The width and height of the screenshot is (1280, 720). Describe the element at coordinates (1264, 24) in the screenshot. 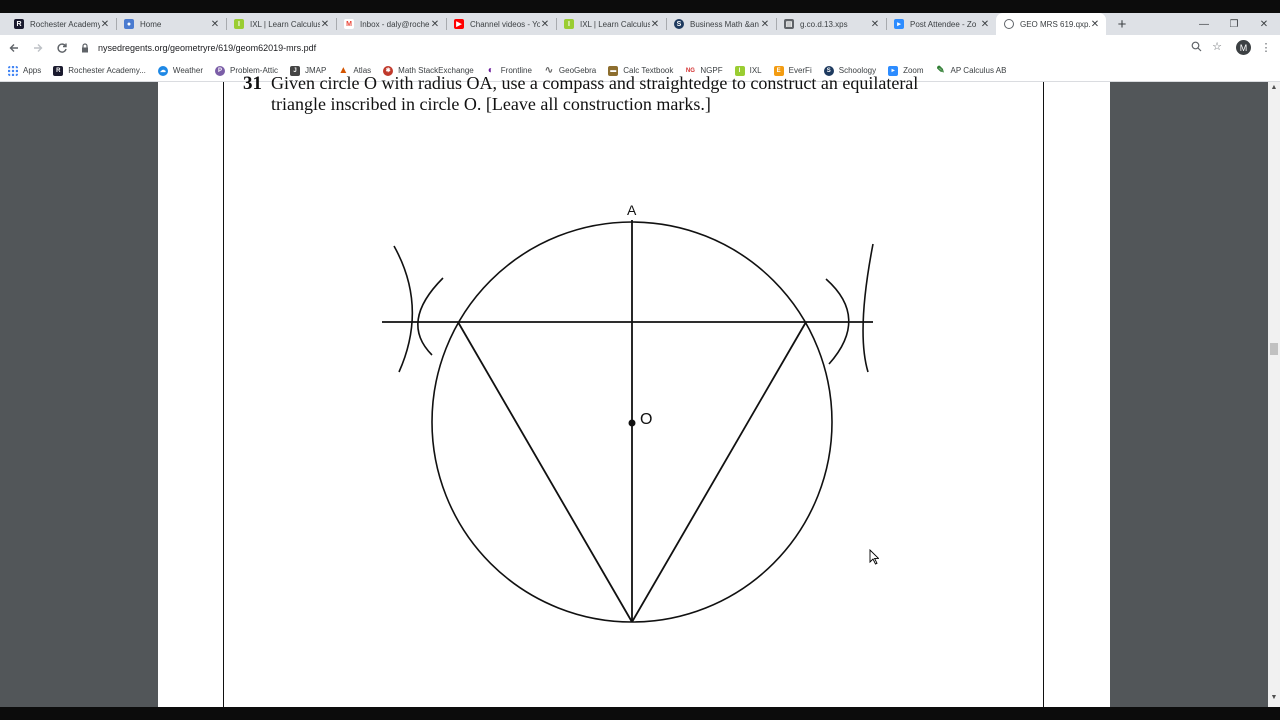

I see `window-close-icon: ✕` at that location.